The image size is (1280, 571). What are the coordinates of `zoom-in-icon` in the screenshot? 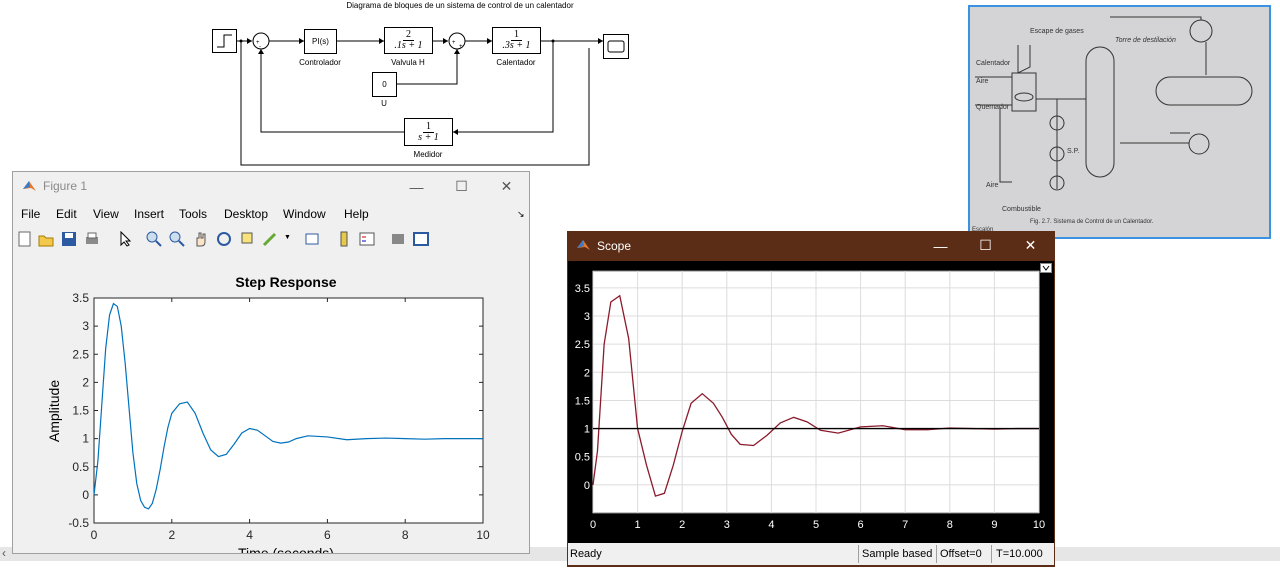 It's located at (154, 239).